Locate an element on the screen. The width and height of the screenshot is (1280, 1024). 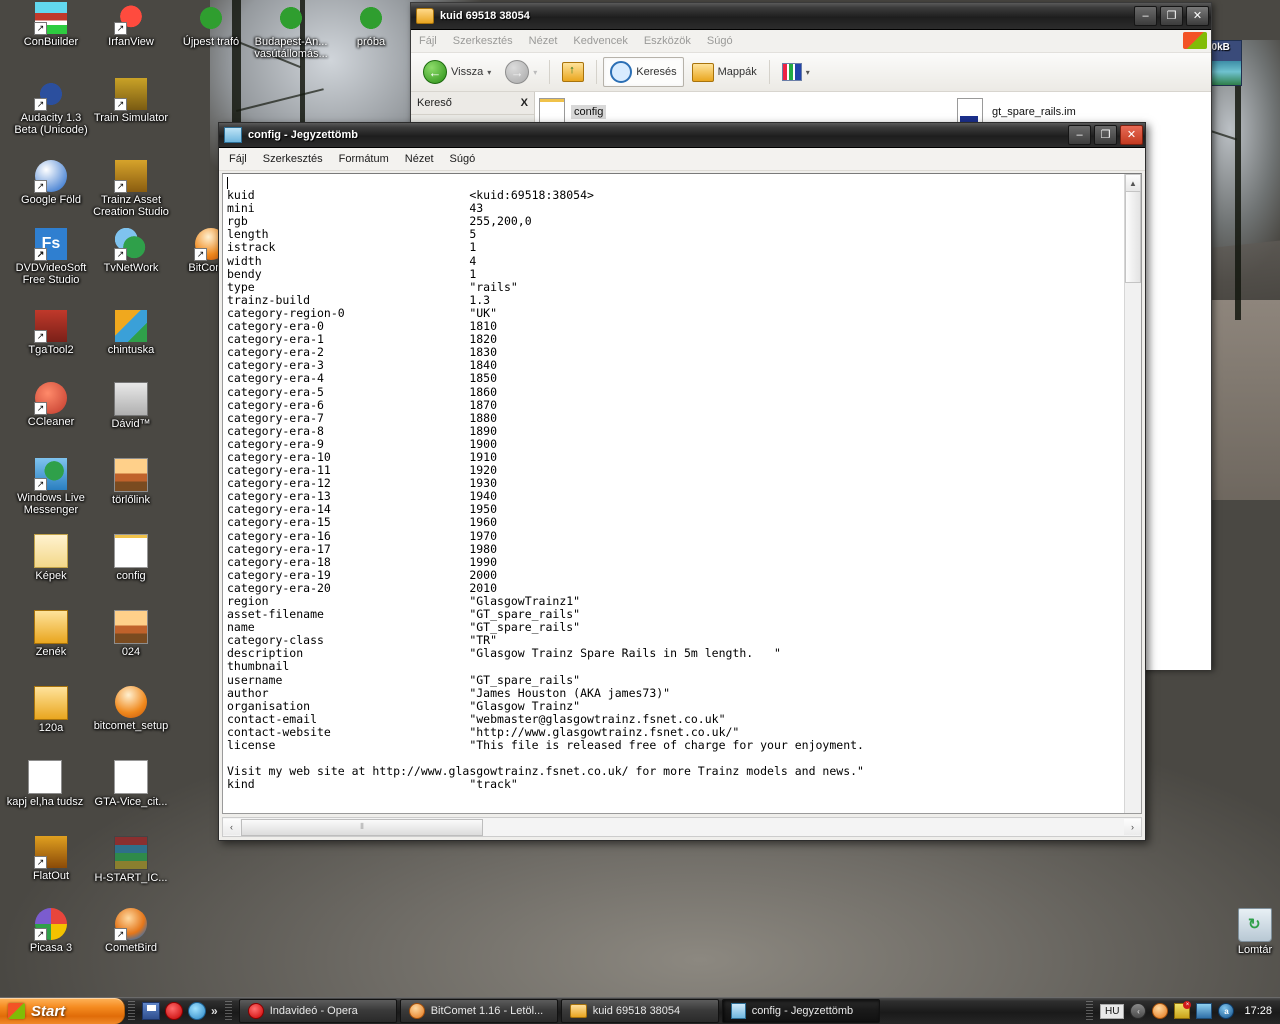
desktop-icon-windows-live-messenger: ↗ Windows Live Messenger is located at coordinates (51, 487).